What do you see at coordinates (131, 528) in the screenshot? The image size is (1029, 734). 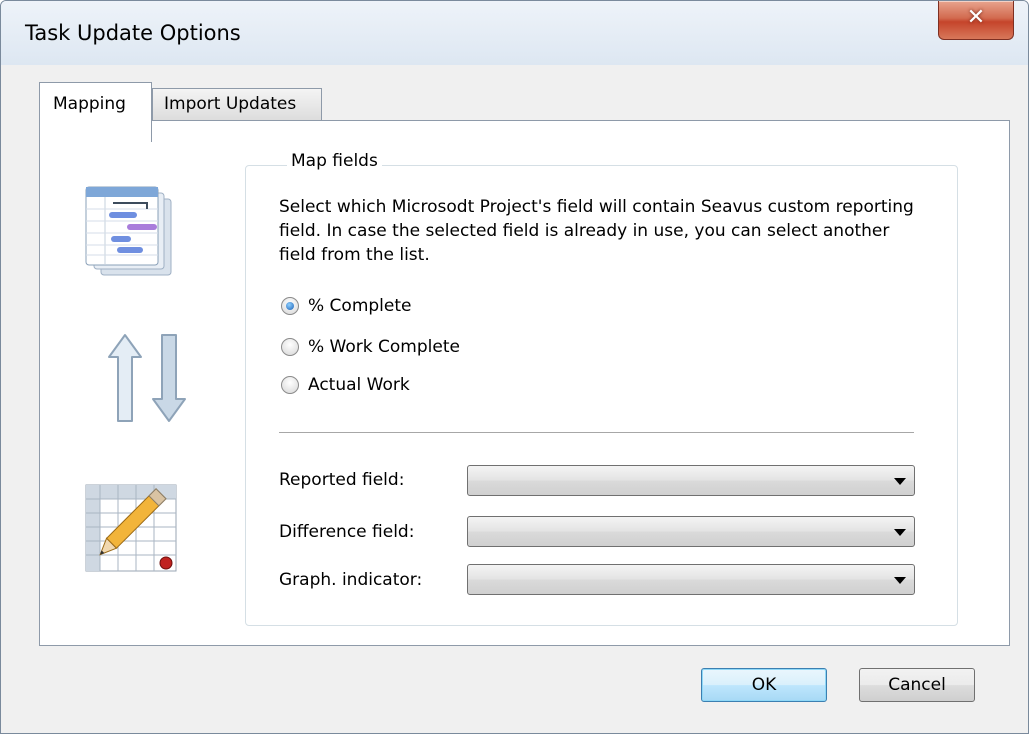 I see `grid-edit-pencil-icon` at bounding box center [131, 528].